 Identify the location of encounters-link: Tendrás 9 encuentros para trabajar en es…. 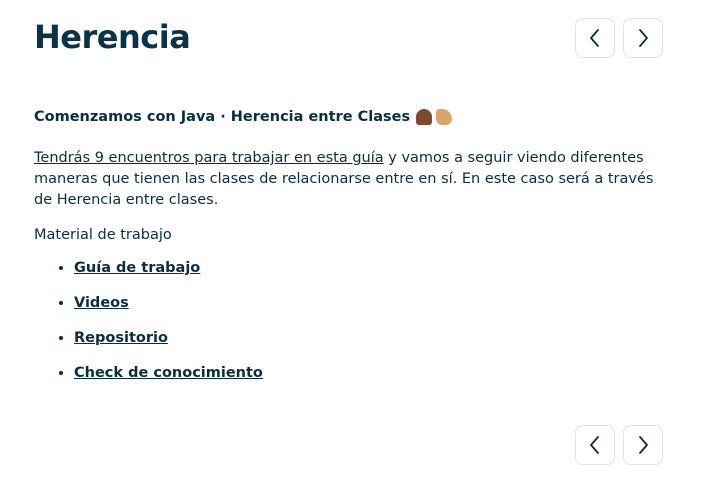
(209, 158).